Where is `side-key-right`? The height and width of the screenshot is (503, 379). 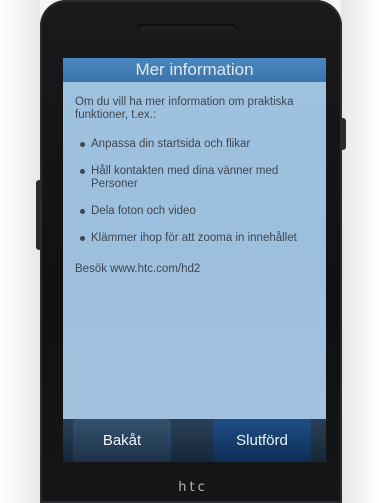 side-key-right is located at coordinates (343, 134).